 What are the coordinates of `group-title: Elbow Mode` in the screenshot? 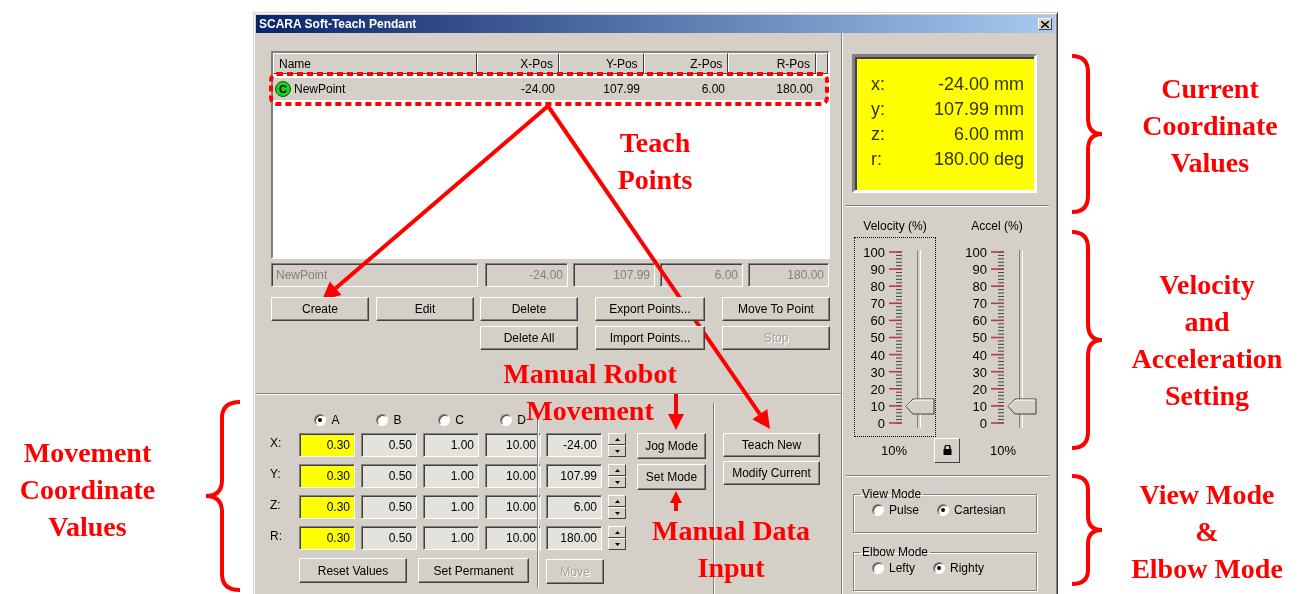 It's located at (895, 552).